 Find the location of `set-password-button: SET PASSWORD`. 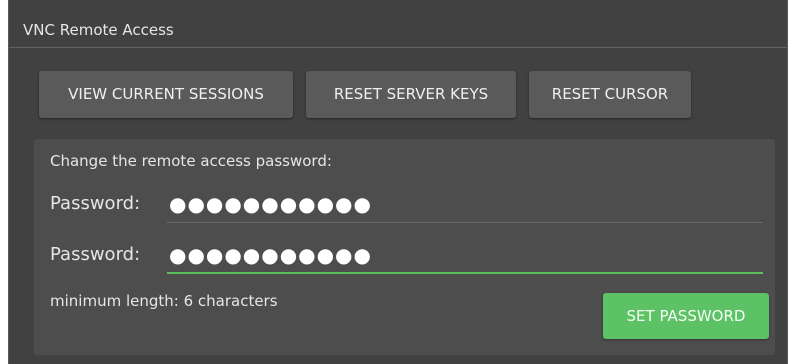

set-password-button: SET PASSWORD is located at coordinates (686, 316).